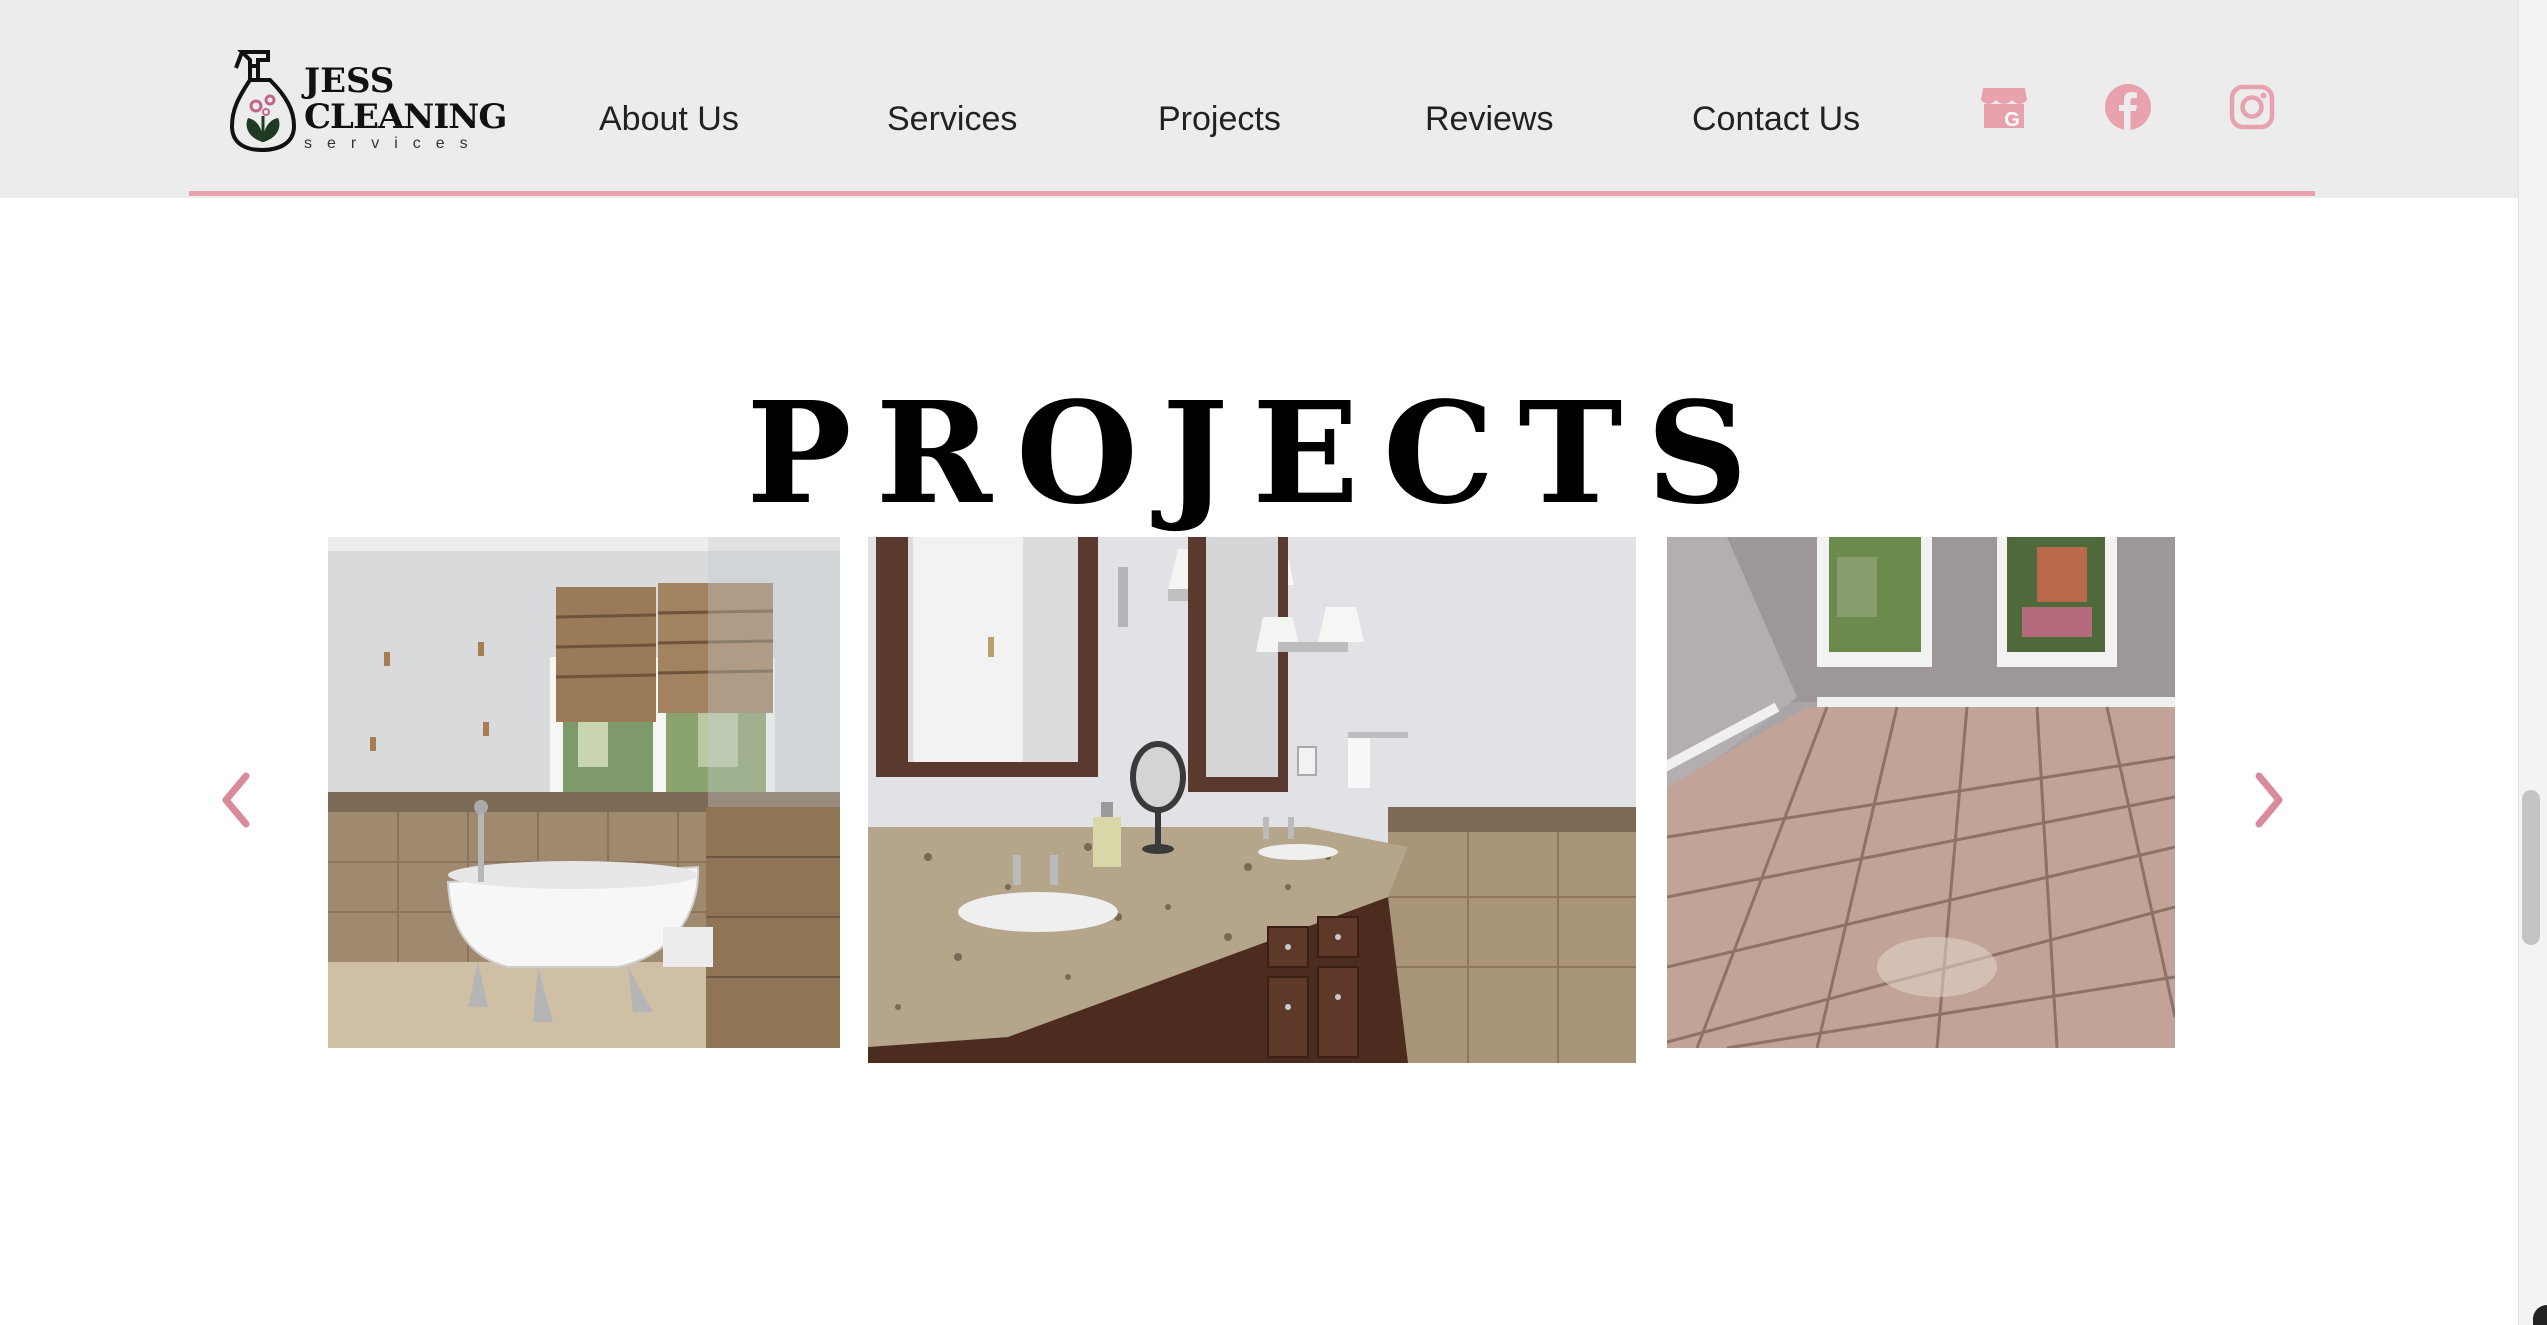 The image size is (2547, 1325). I want to click on tiled-floor-photo, so click(1921, 792).